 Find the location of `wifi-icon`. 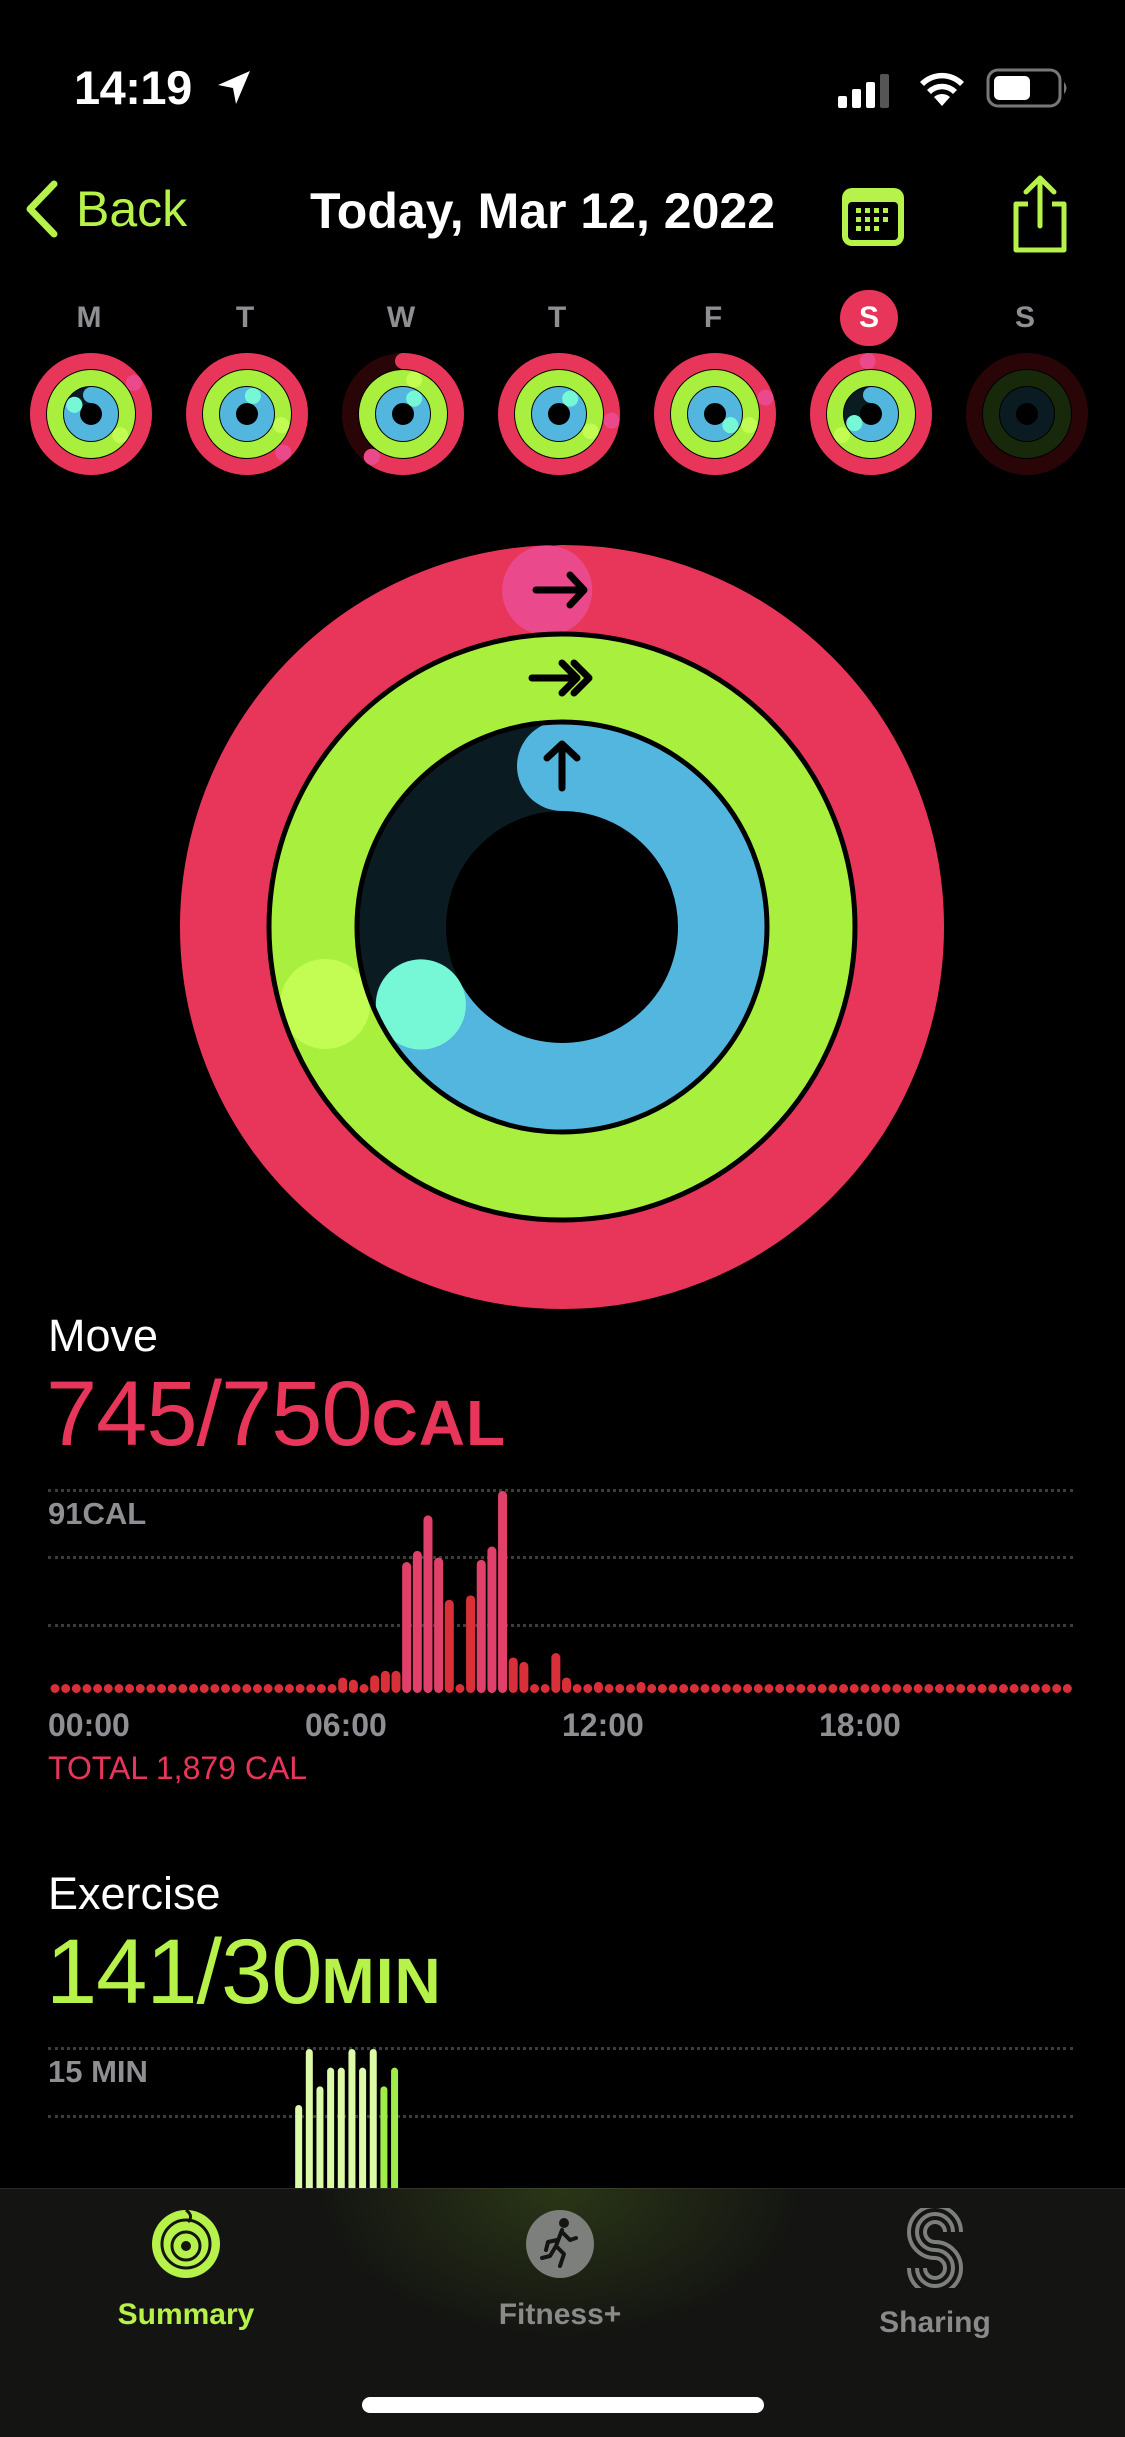

wifi-icon is located at coordinates (942, 89).